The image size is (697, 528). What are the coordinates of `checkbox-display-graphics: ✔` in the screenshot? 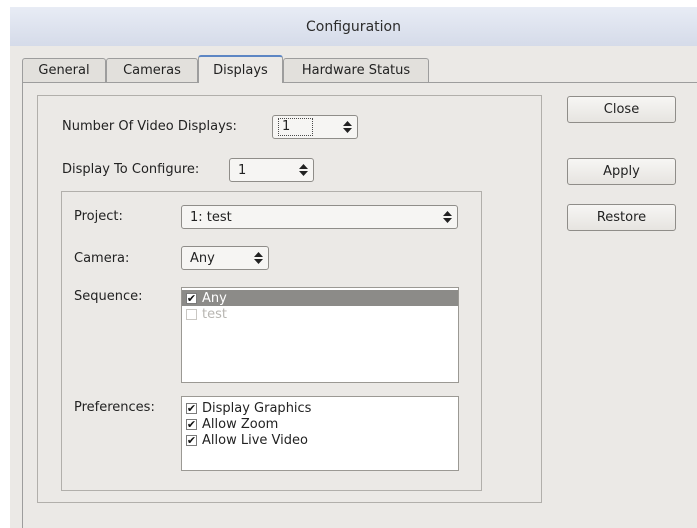 It's located at (191, 408).